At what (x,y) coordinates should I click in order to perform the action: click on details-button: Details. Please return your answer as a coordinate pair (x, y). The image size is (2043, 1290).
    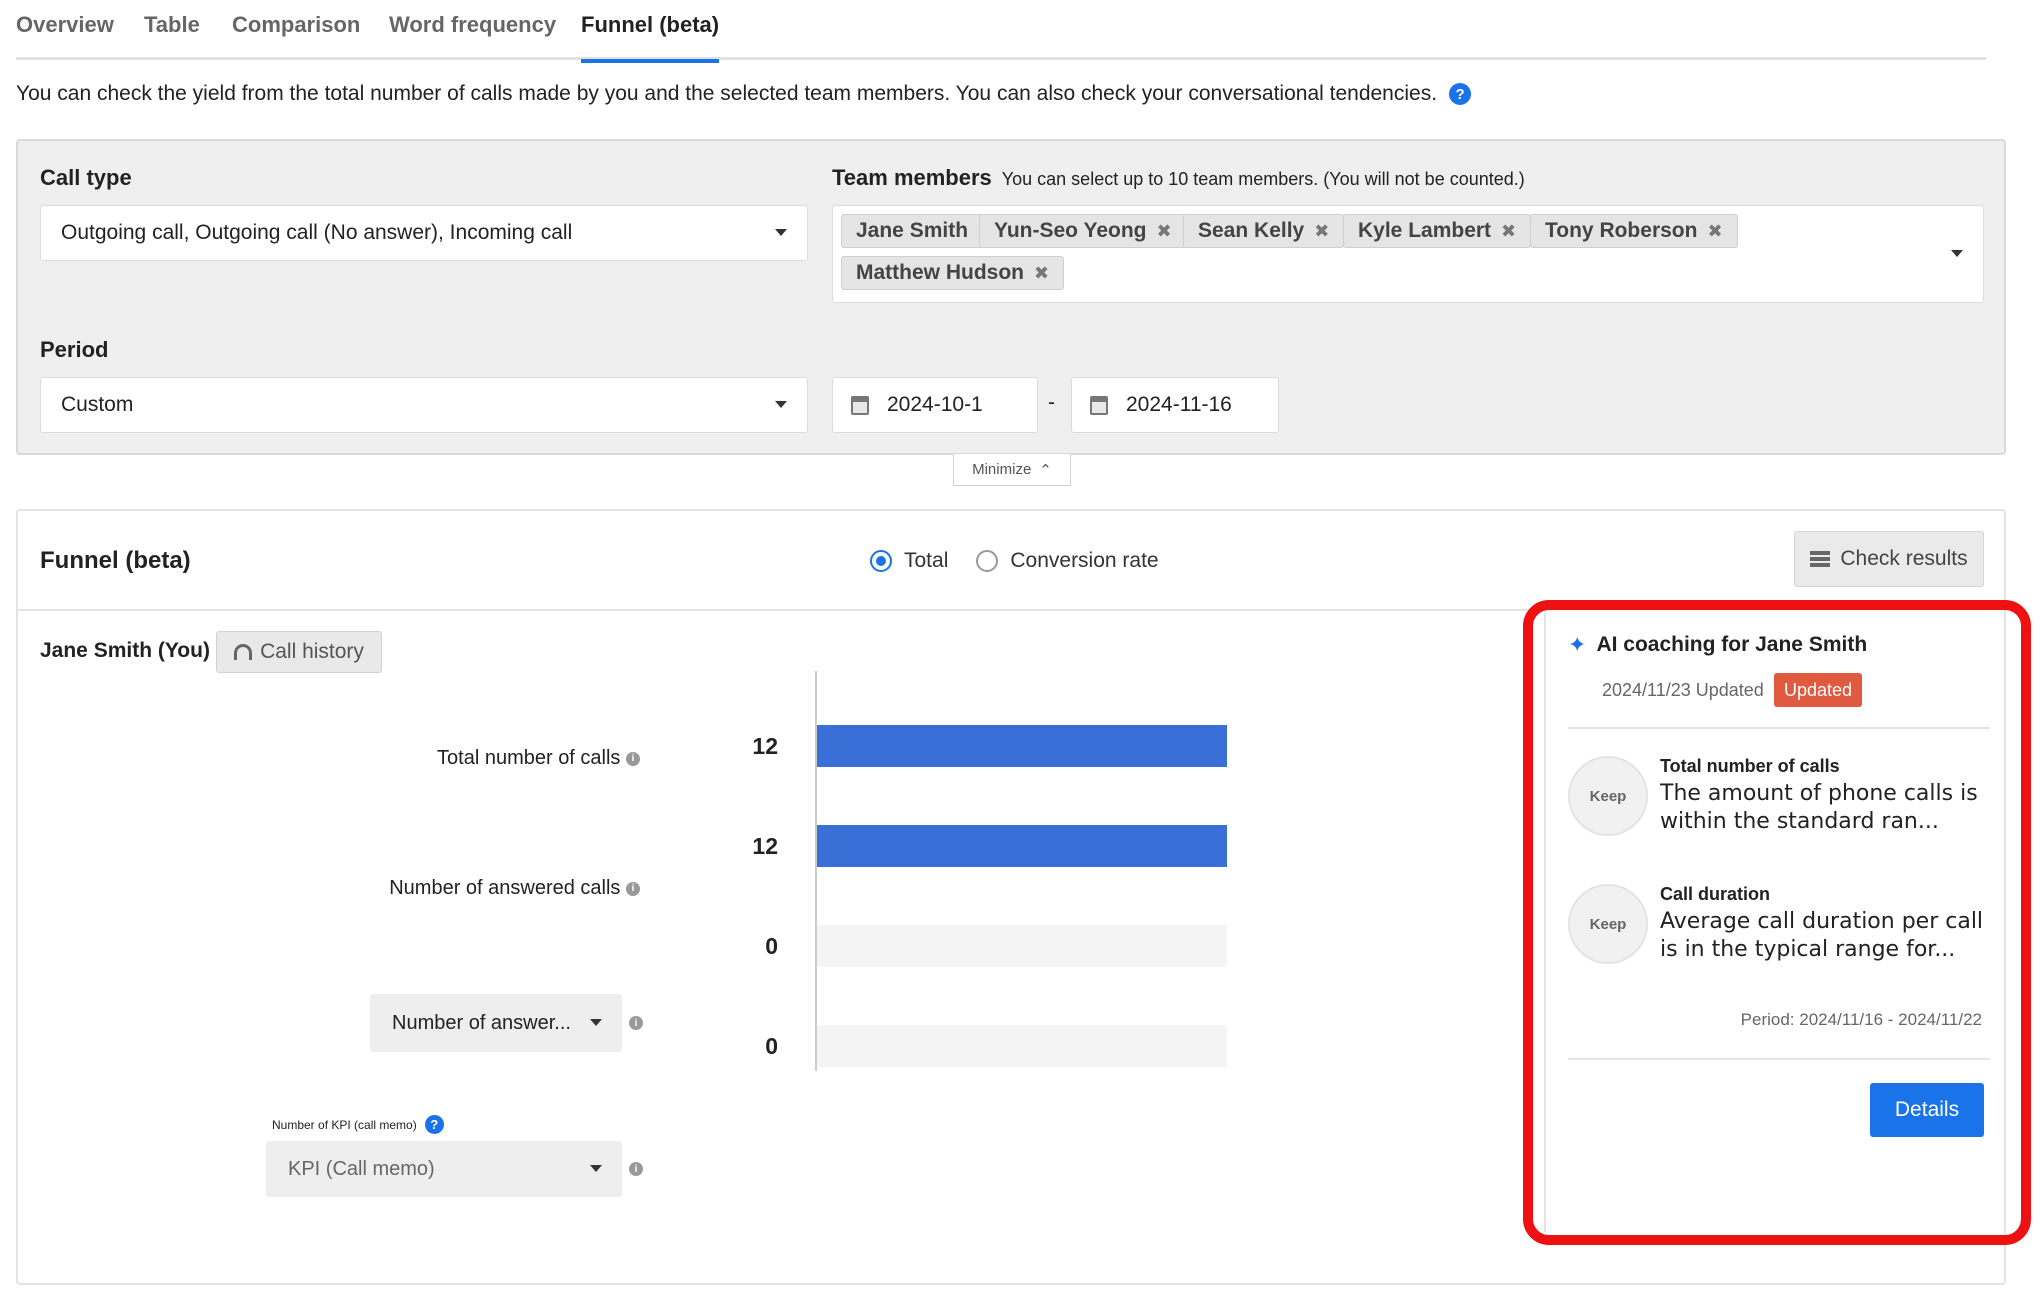
    Looking at the image, I should click on (1927, 1110).